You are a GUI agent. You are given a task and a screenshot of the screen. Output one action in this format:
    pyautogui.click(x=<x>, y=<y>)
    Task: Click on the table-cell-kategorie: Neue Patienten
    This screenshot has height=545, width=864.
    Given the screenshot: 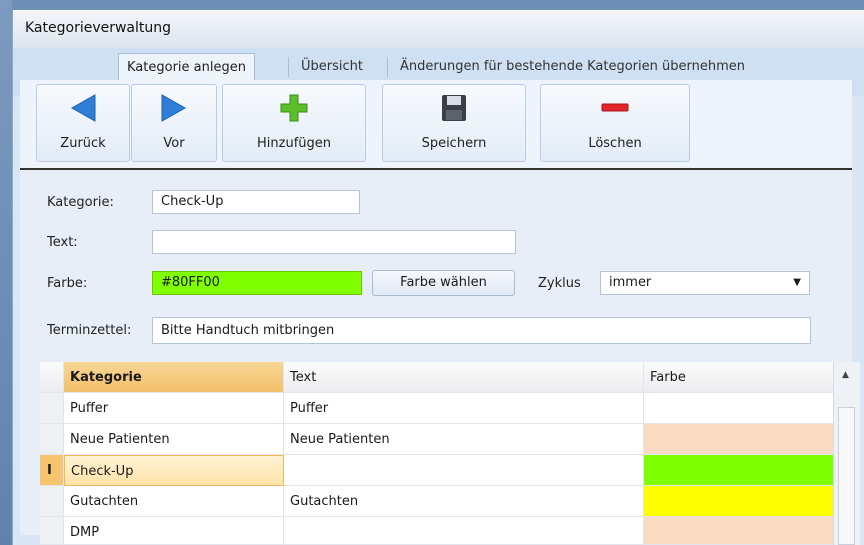 What is the action you would take?
    pyautogui.click(x=174, y=439)
    